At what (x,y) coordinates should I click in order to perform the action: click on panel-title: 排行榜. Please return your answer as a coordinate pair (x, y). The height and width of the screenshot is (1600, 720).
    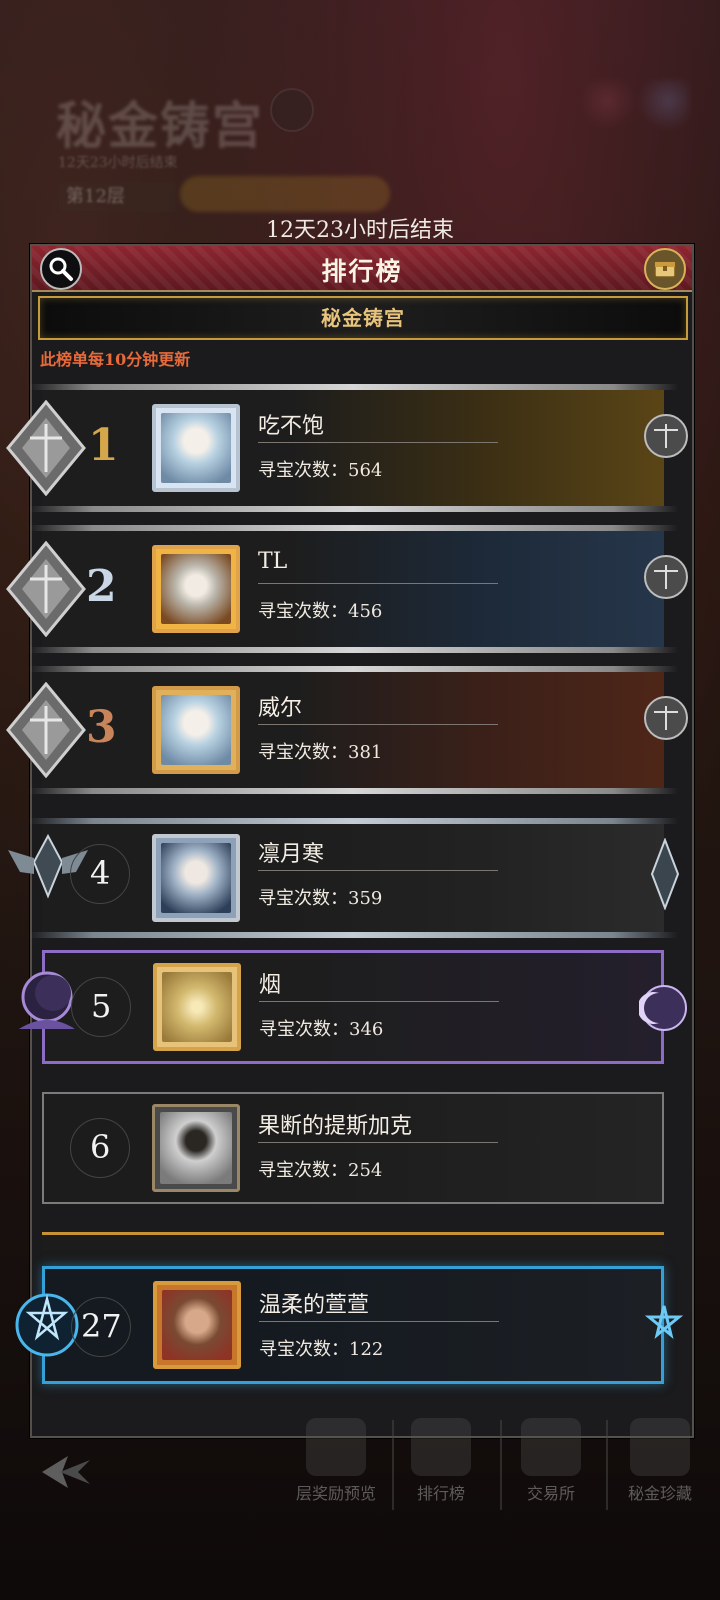
    Looking at the image, I should click on (362, 271).